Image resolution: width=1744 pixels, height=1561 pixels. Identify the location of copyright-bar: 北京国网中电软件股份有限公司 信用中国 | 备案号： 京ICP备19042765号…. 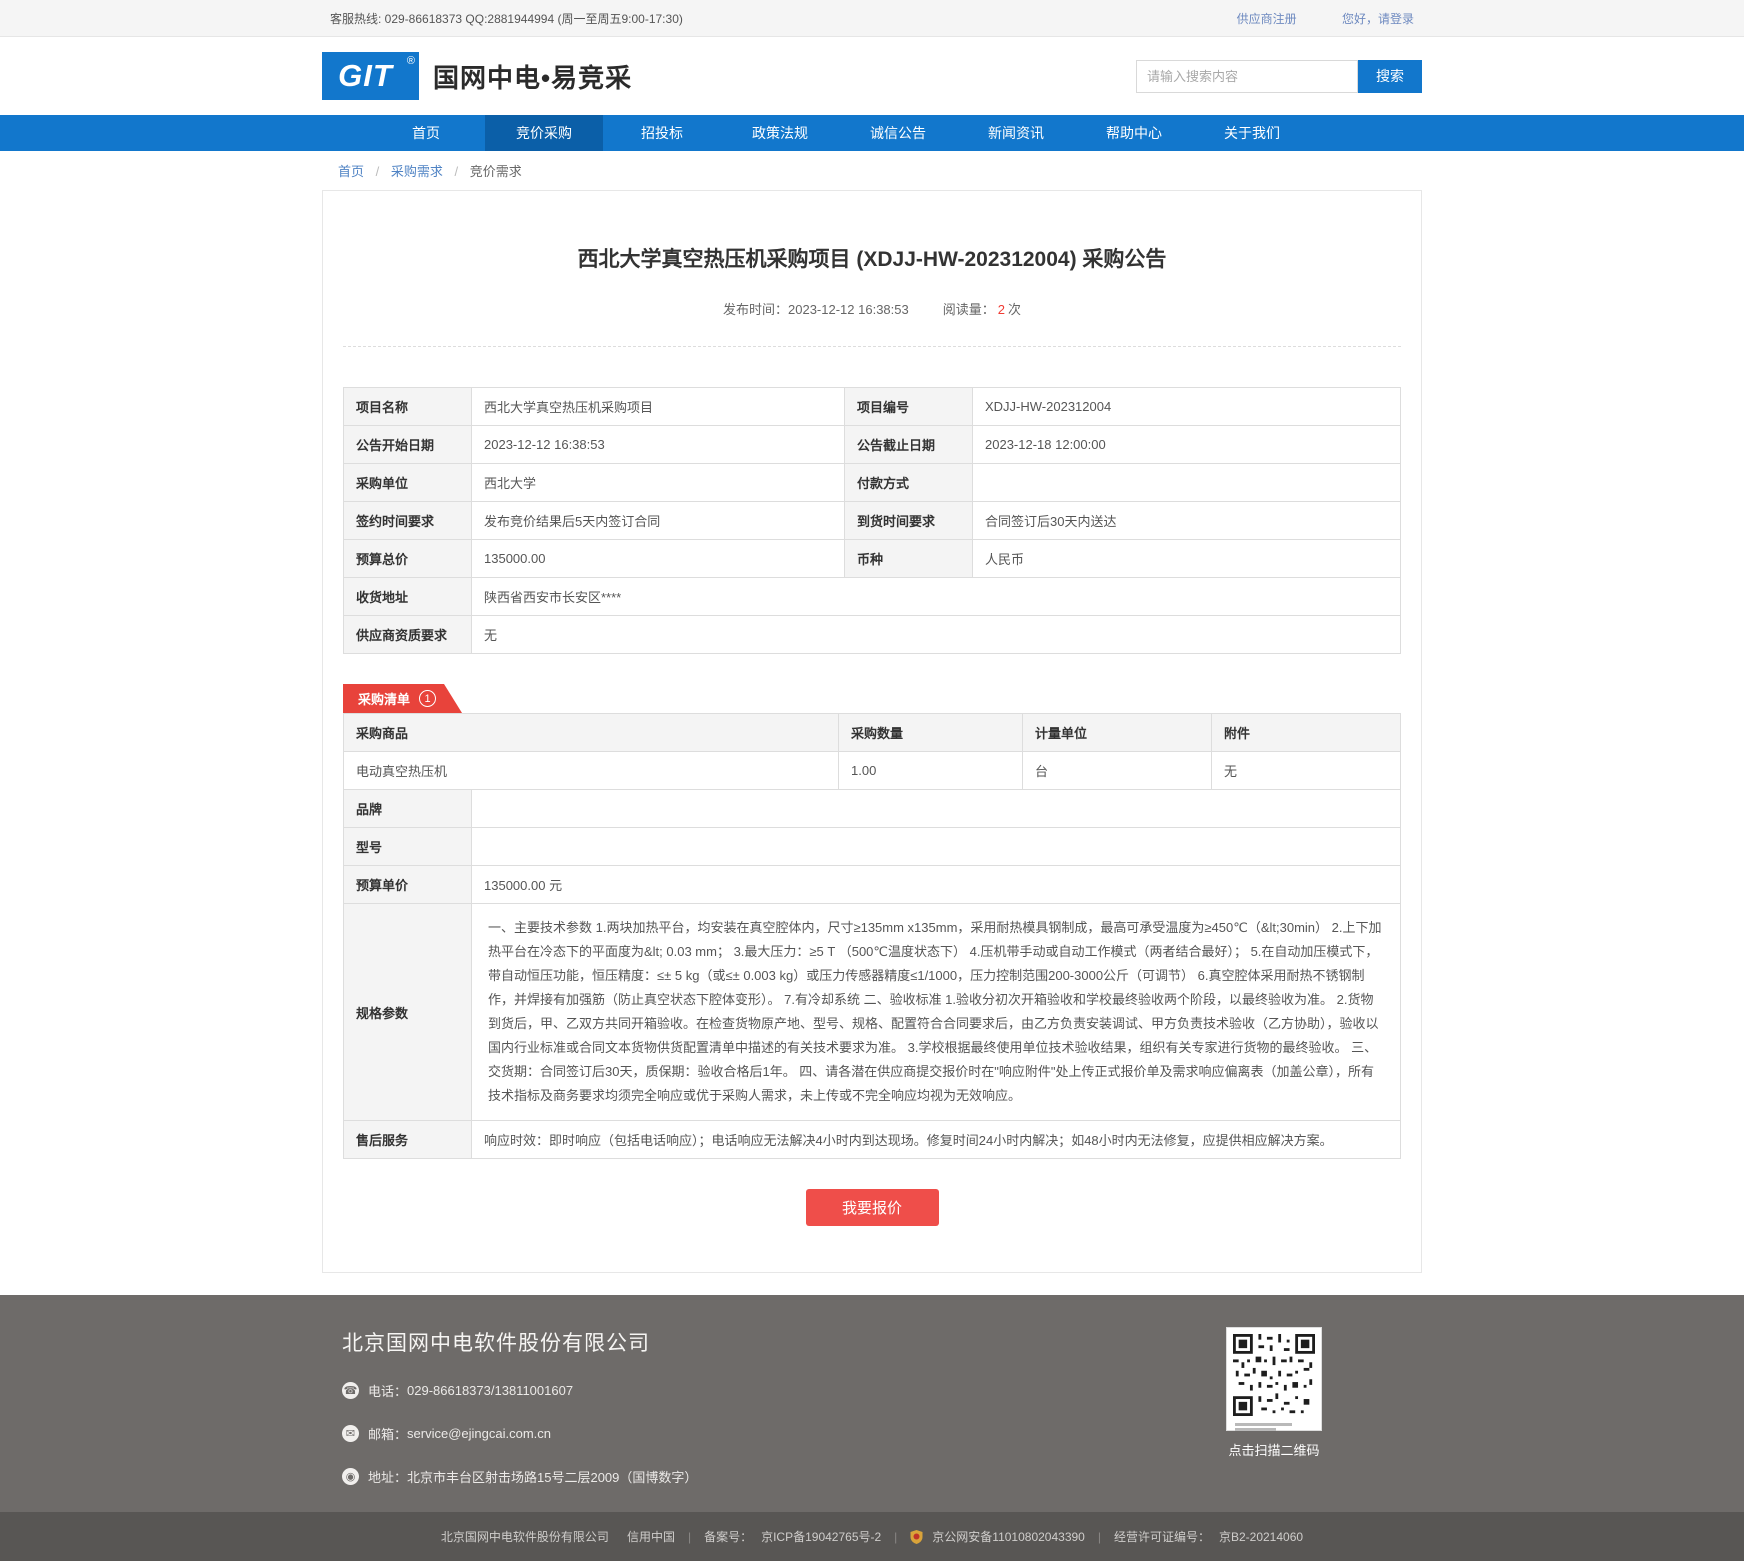
(872, 1536).